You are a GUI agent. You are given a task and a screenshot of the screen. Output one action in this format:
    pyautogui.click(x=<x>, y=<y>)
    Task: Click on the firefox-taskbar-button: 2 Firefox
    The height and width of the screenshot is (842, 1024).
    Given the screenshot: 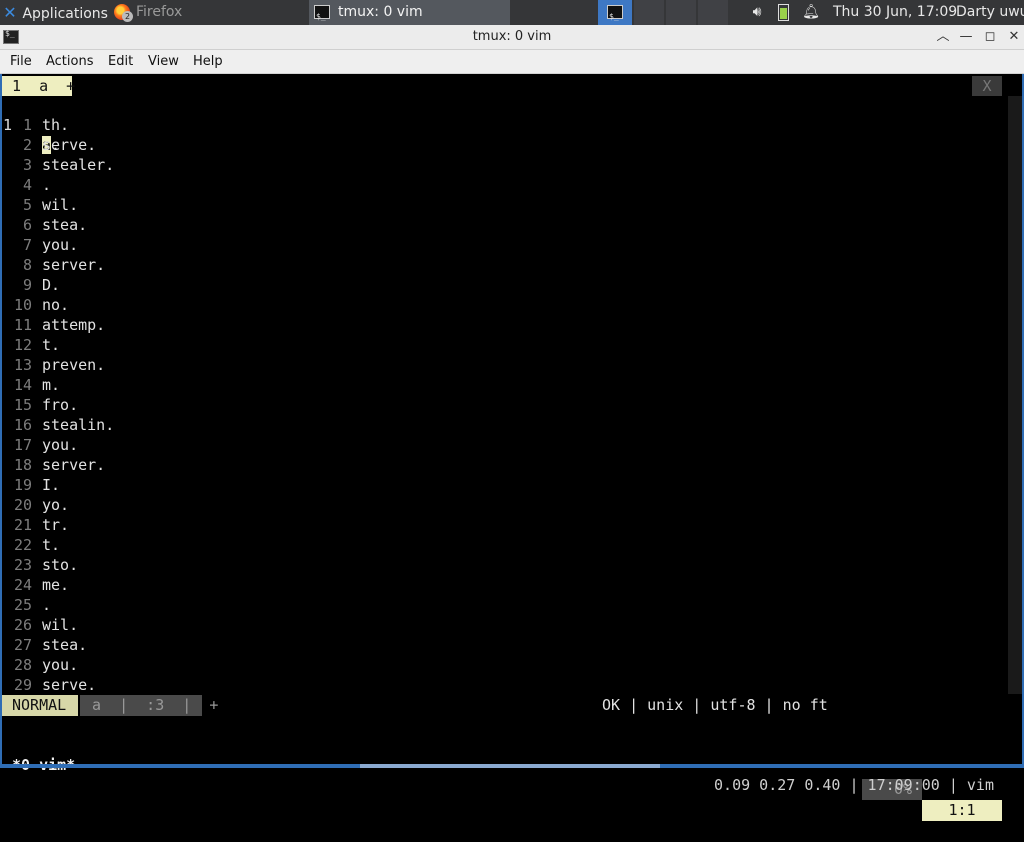 What is the action you would take?
    pyautogui.click(x=210, y=12)
    